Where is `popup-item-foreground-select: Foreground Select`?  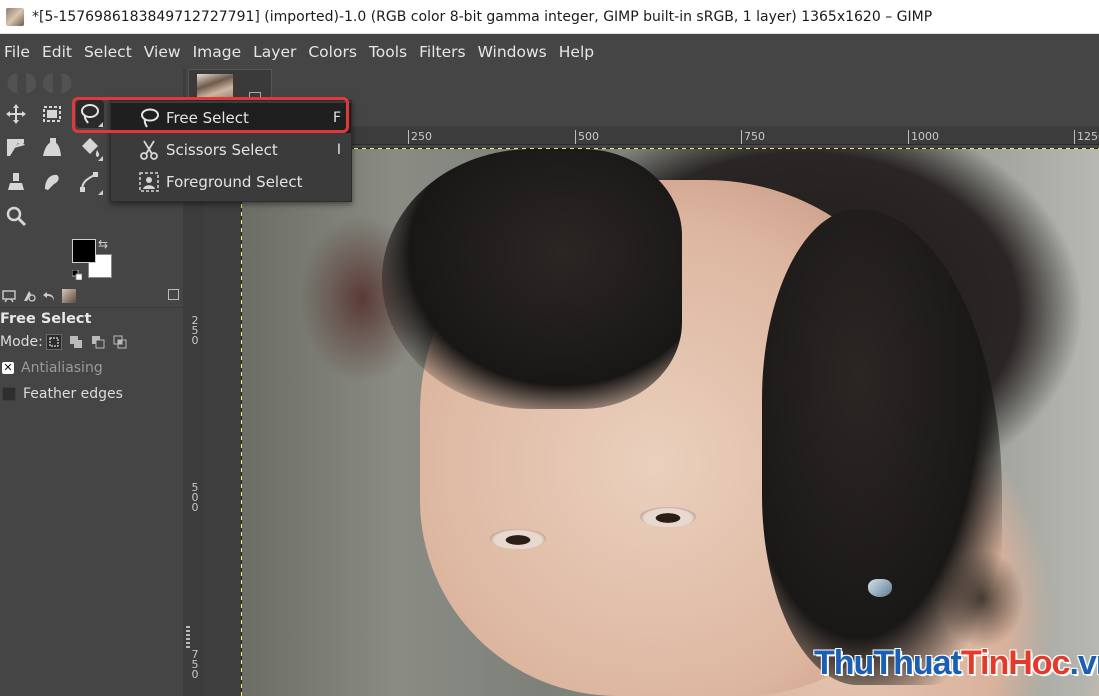
popup-item-foreground-select: Foreground Select is located at coordinates (231, 182).